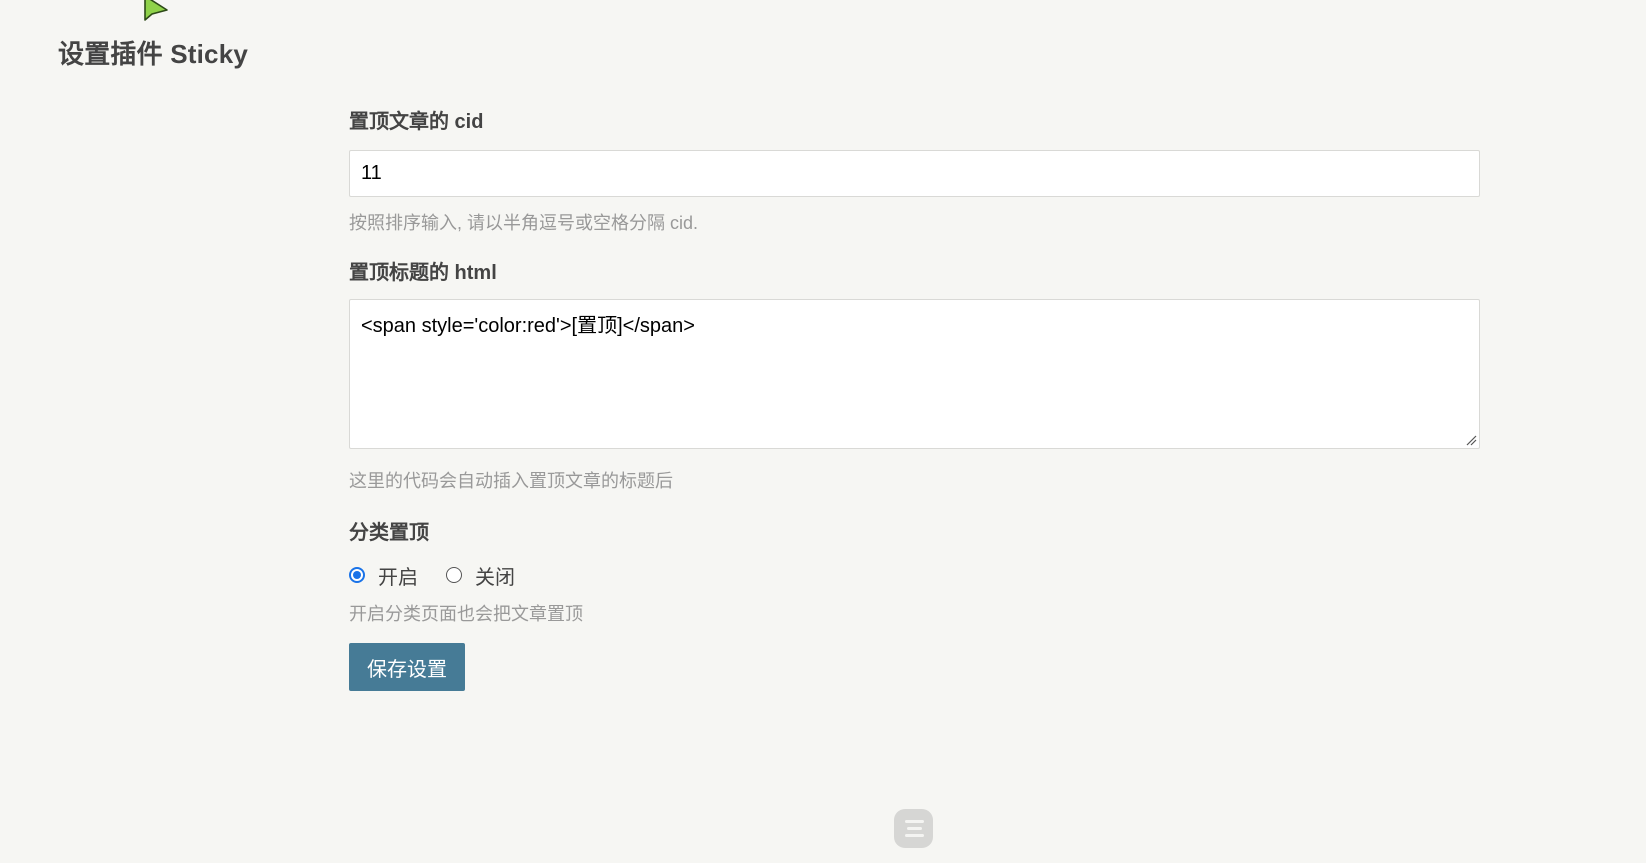 The width and height of the screenshot is (1646, 863). What do you see at coordinates (466, 614) in the screenshot?
I see `category-sticky-description: 开启分类页面也会把文章置顶` at bounding box center [466, 614].